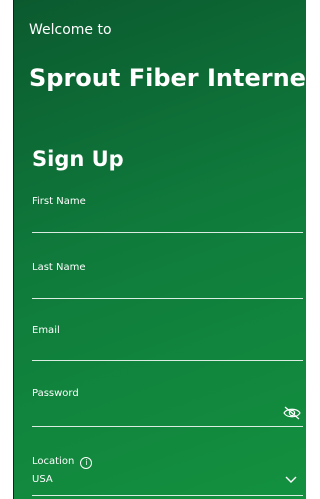 This screenshot has width=320, height=499. Describe the element at coordinates (46, 330) in the screenshot. I see `email-label: Email` at that location.